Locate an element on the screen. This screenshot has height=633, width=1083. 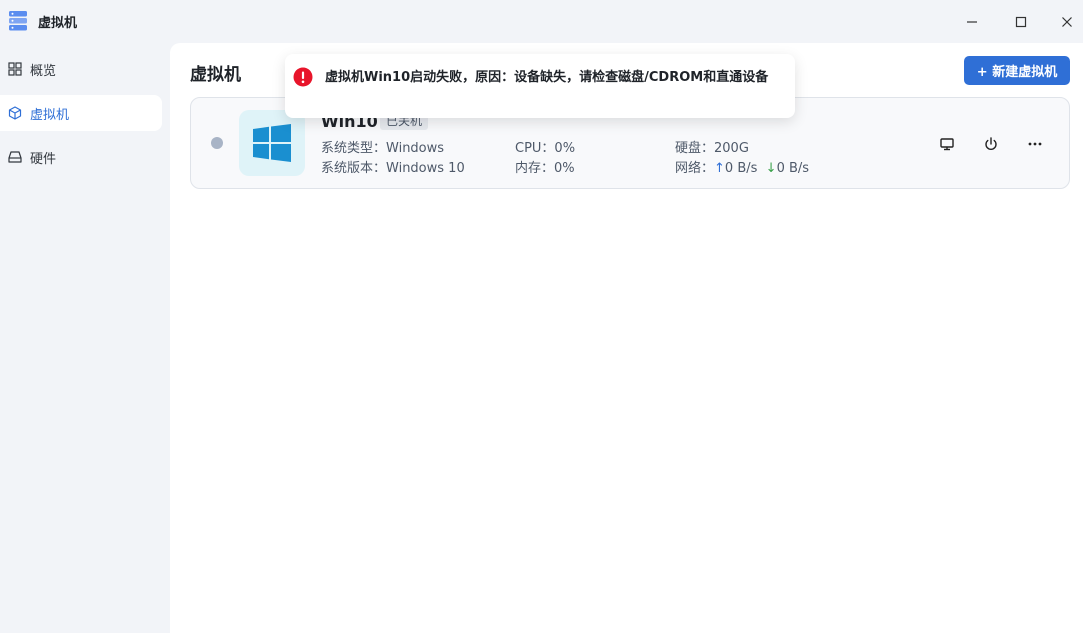
os-tile is located at coordinates (272, 143).